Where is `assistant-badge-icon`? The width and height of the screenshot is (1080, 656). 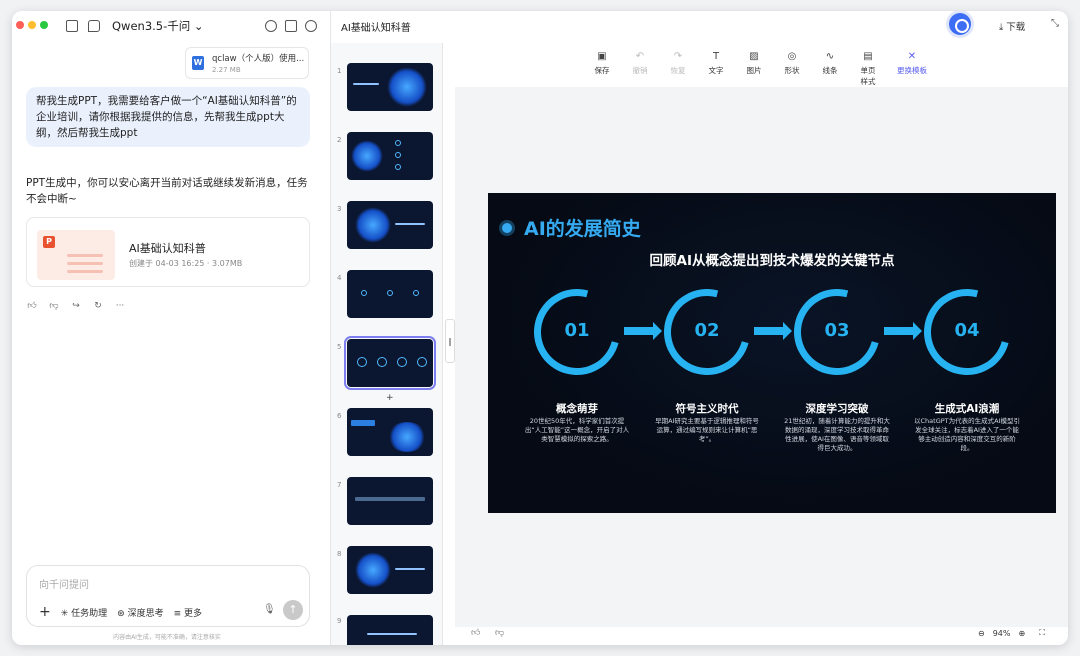 assistant-badge-icon is located at coordinates (960, 24).